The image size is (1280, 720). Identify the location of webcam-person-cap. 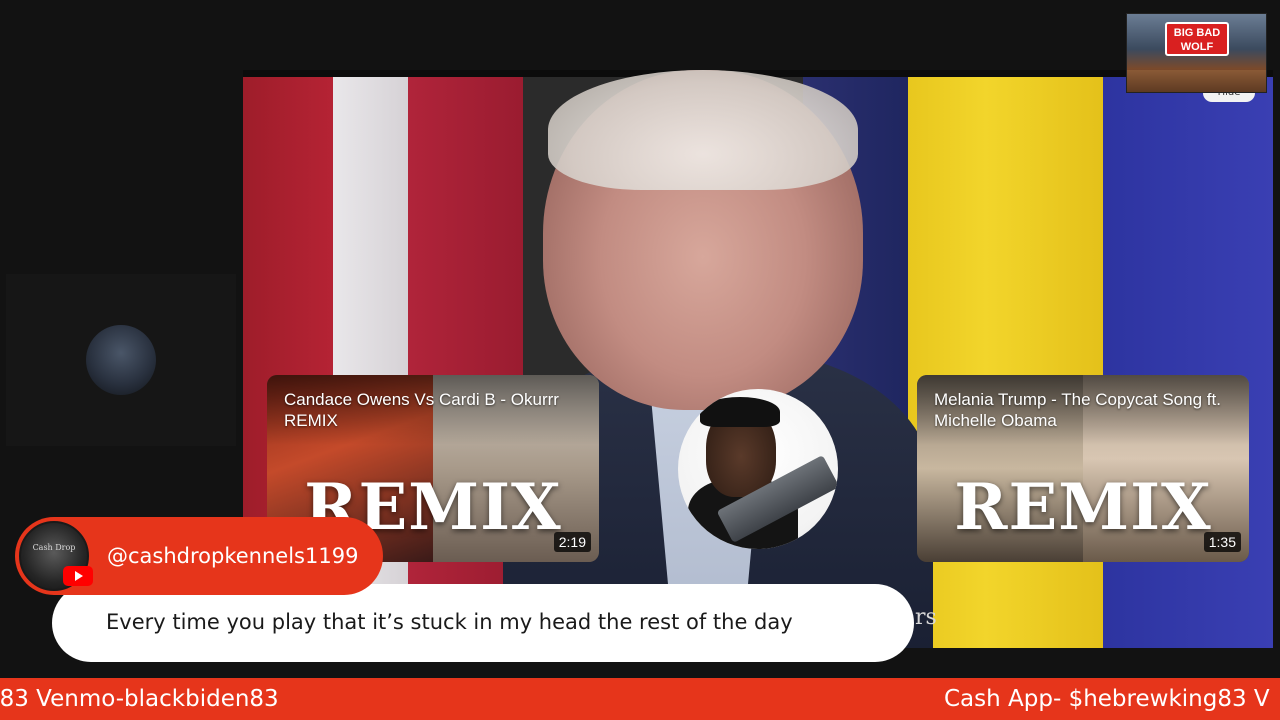
(740, 412).